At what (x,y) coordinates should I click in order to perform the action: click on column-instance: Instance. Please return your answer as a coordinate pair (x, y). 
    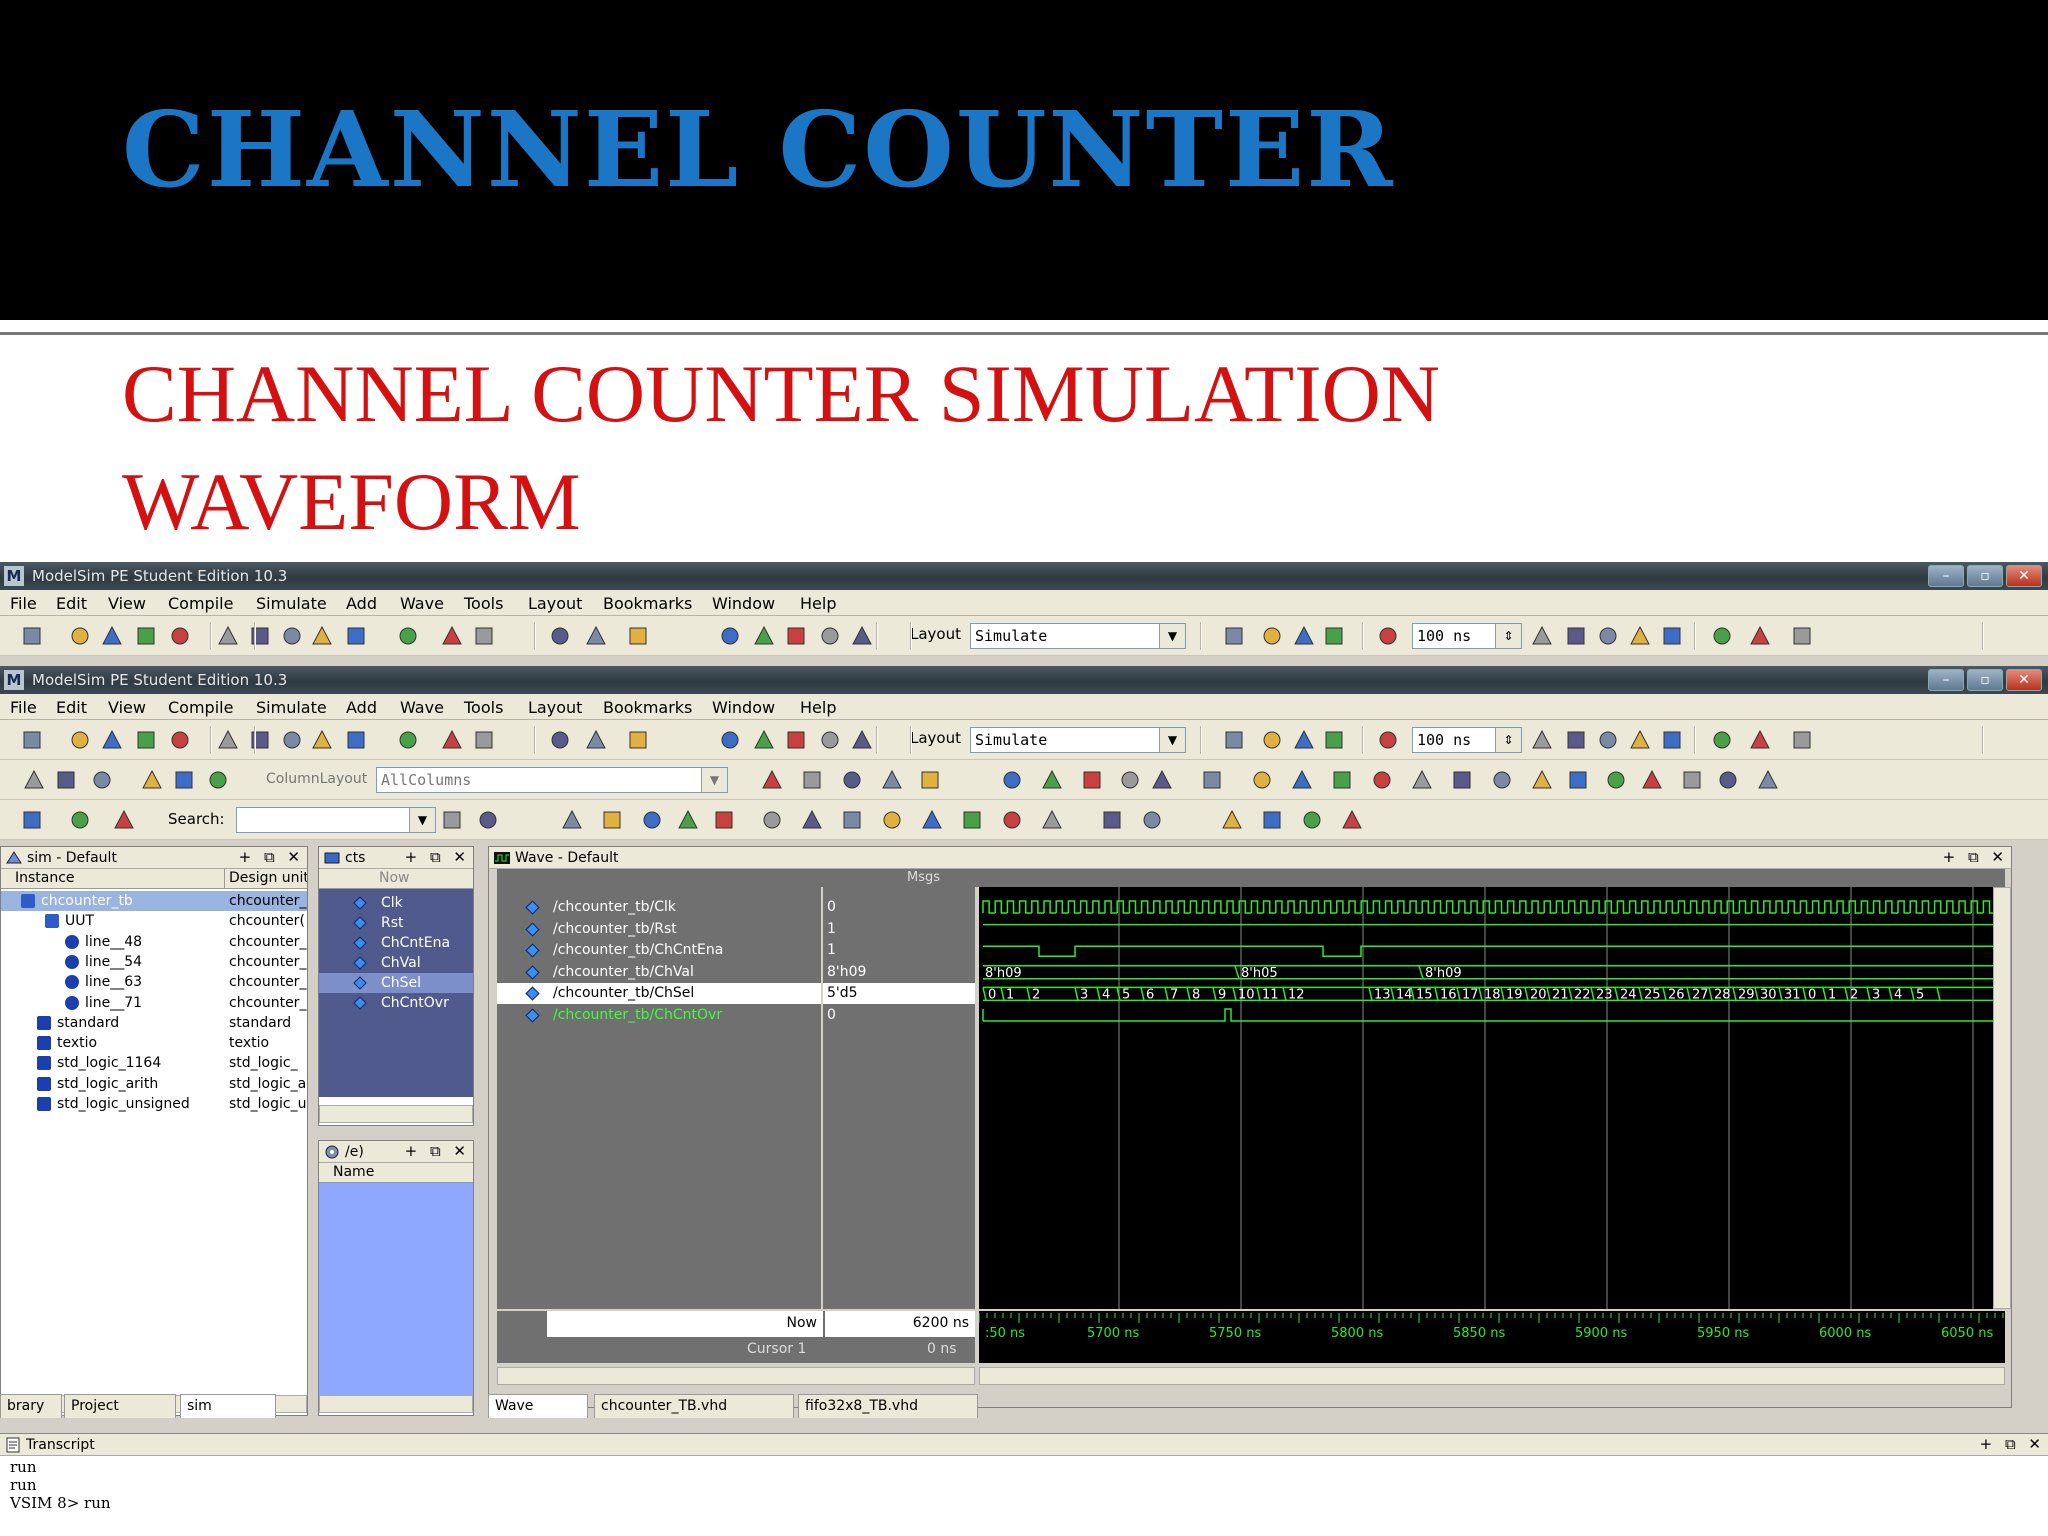
    Looking at the image, I should click on (113, 879).